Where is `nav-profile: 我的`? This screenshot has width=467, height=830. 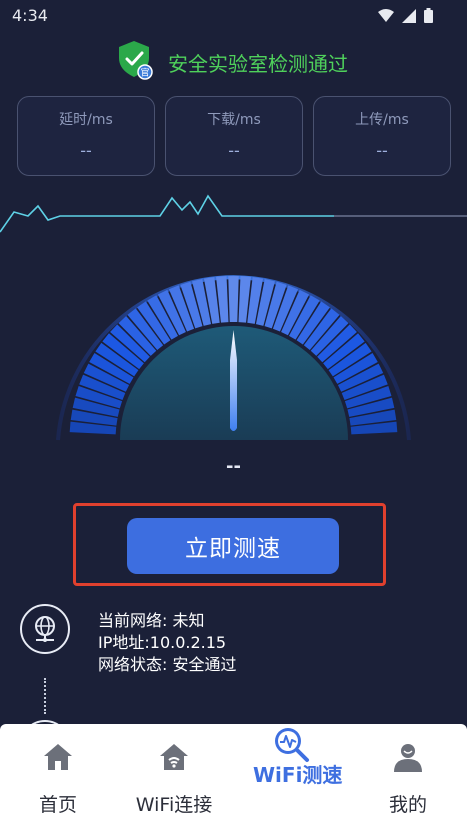 nav-profile: 我的 is located at coordinates (408, 777).